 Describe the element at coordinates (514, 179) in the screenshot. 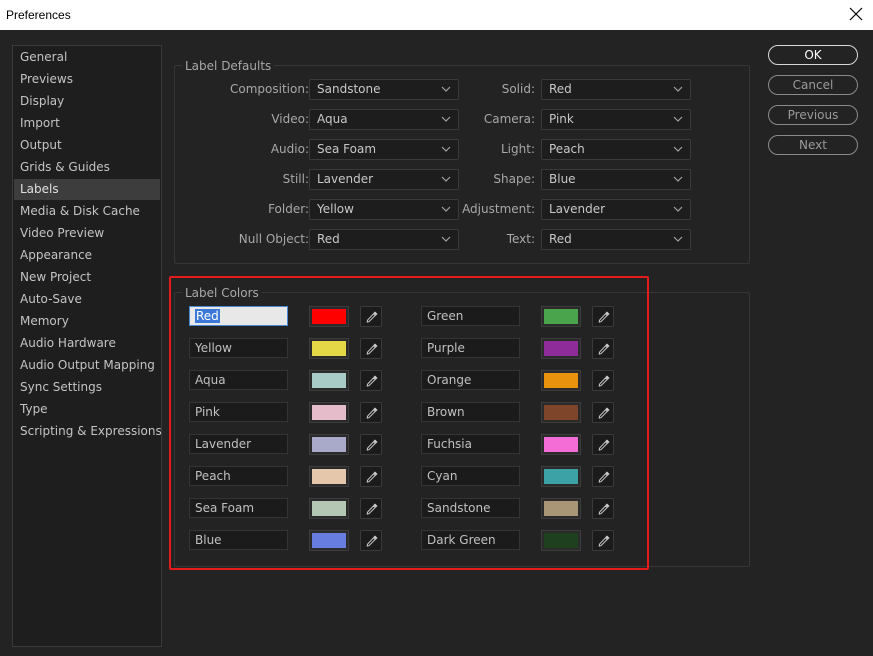

I see `default-label-shape: Shape:` at that location.